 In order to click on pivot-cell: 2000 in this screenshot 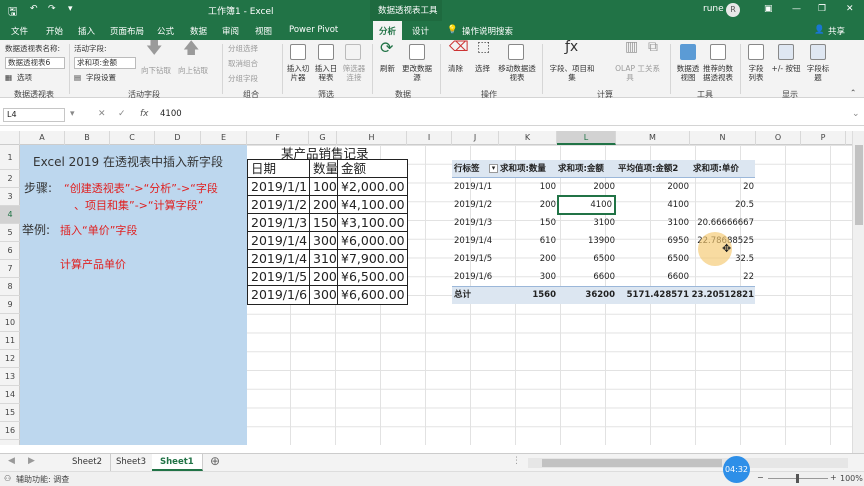, I will do `click(652, 187)`.